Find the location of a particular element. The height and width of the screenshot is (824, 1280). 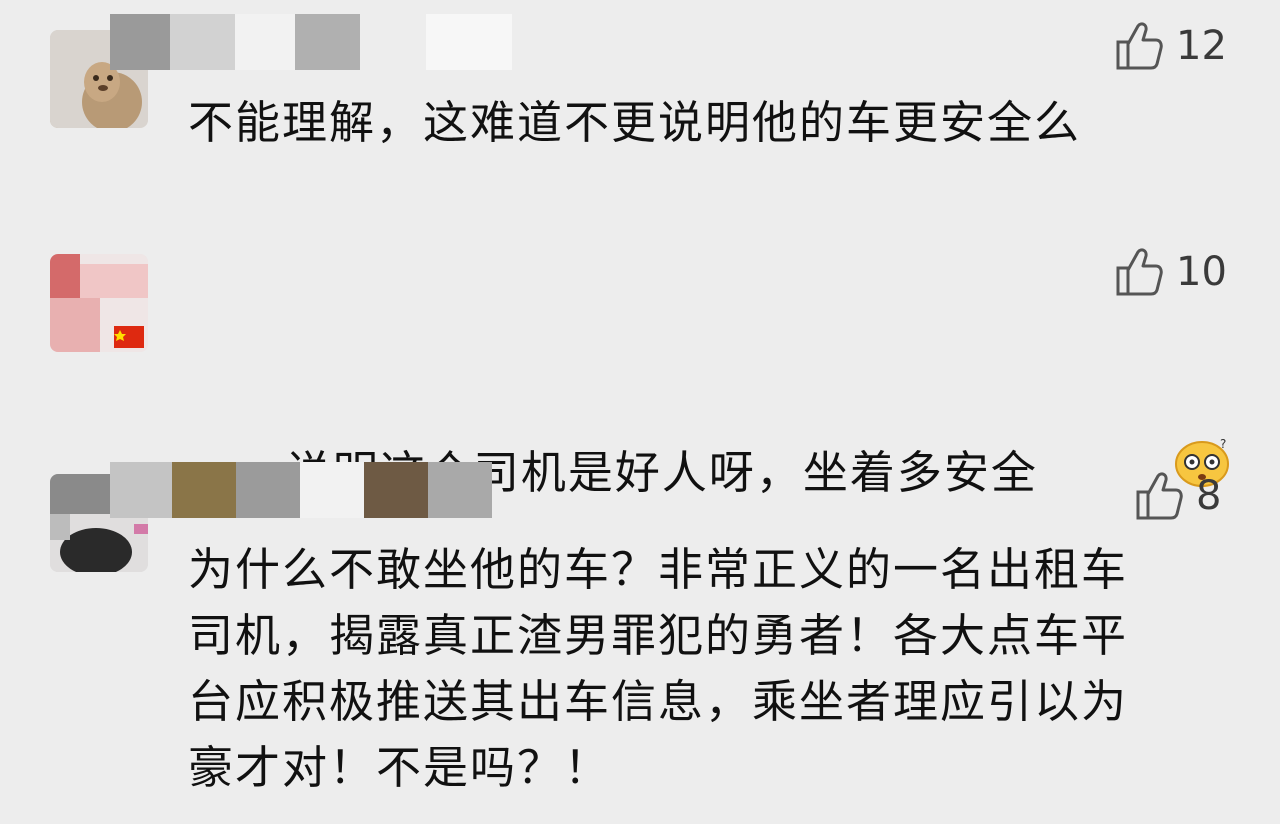

comment-text: 不能理解，这难道不更说明他的车更安全么 is located at coordinates (635, 122).